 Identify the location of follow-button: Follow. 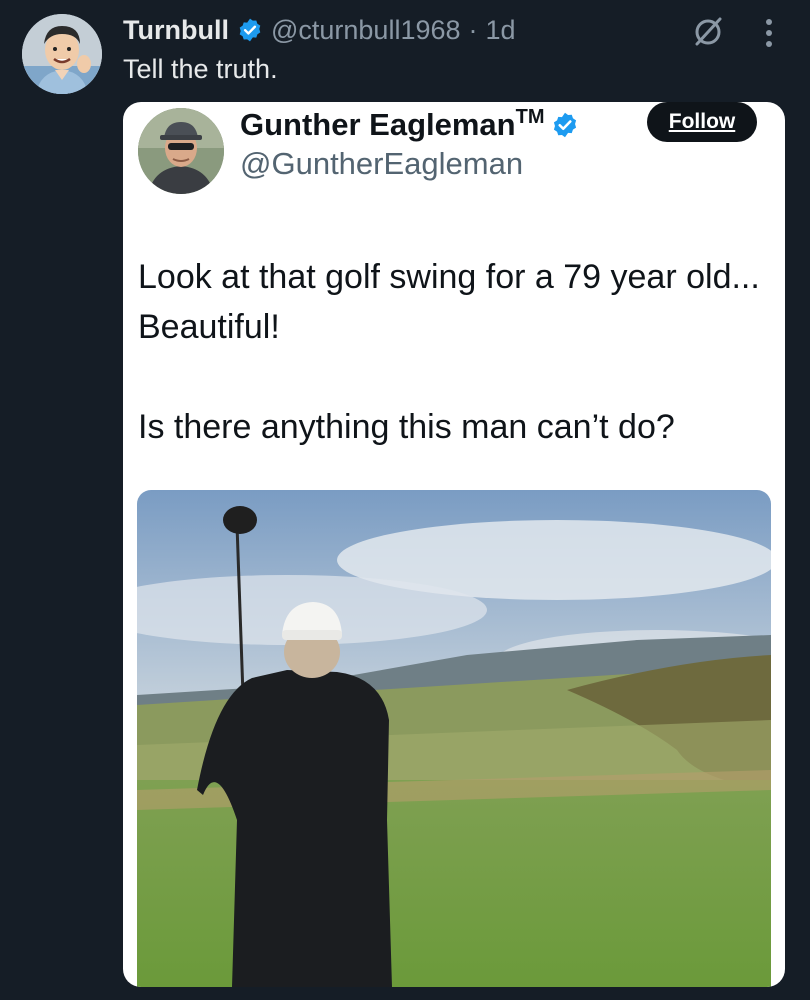
(702, 122).